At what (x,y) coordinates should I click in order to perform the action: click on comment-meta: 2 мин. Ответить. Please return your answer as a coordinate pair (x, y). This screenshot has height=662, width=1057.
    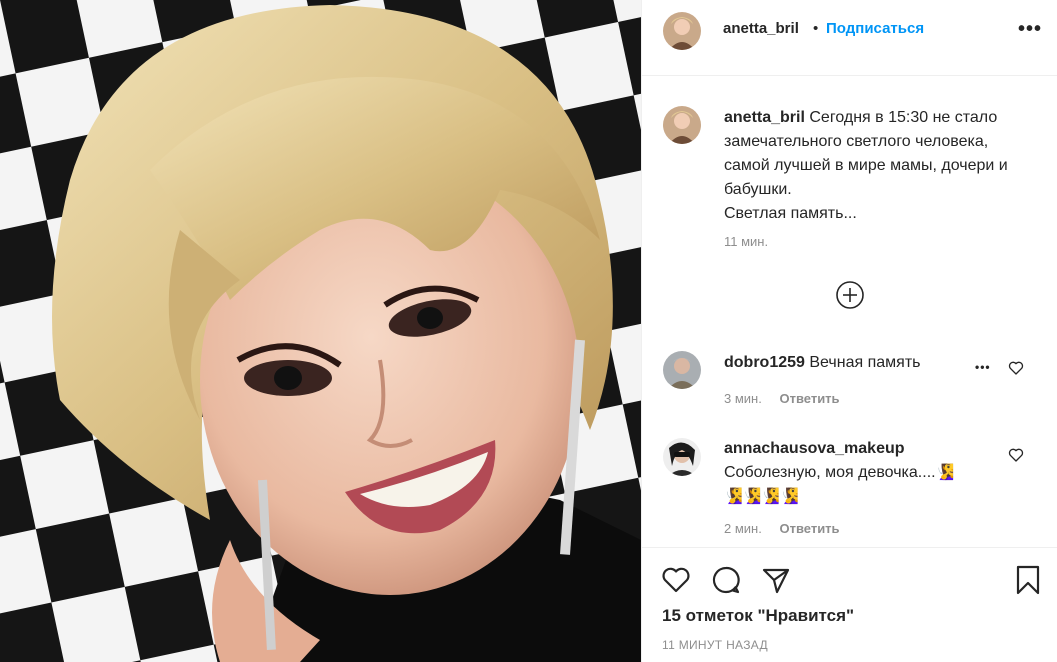
    Looking at the image, I should click on (782, 528).